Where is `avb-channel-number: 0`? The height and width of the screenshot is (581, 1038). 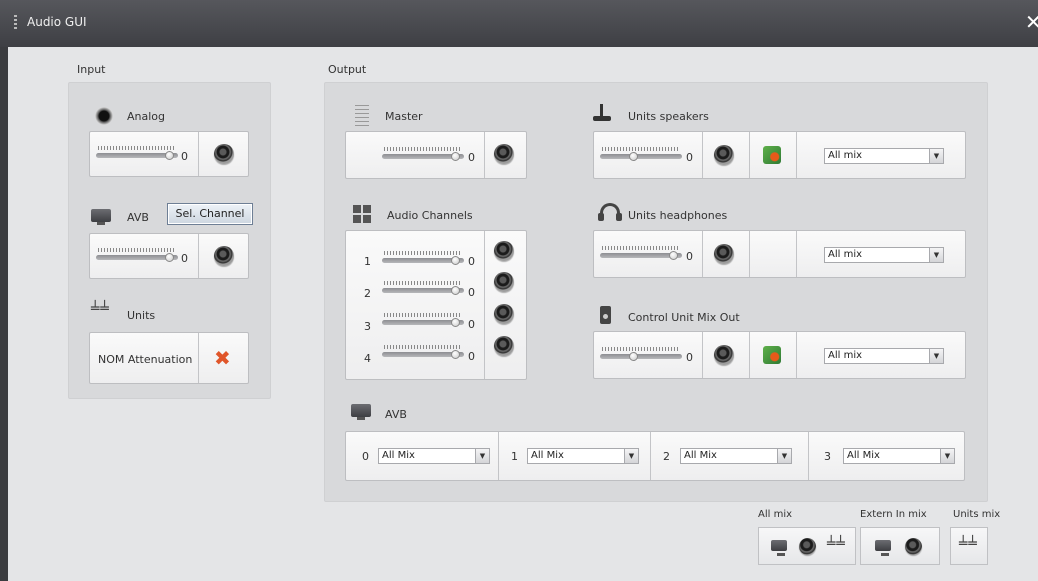 avb-channel-number: 0 is located at coordinates (365, 456).